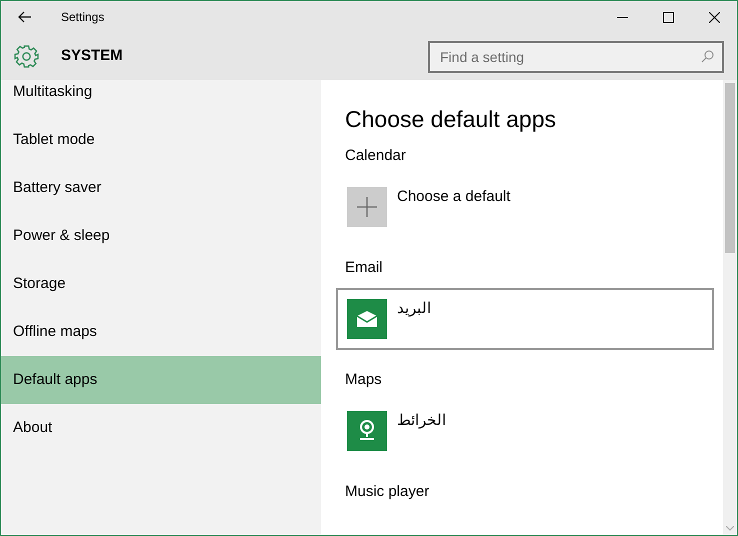  What do you see at coordinates (367, 431) in the screenshot?
I see `map-pin-icon` at bounding box center [367, 431].